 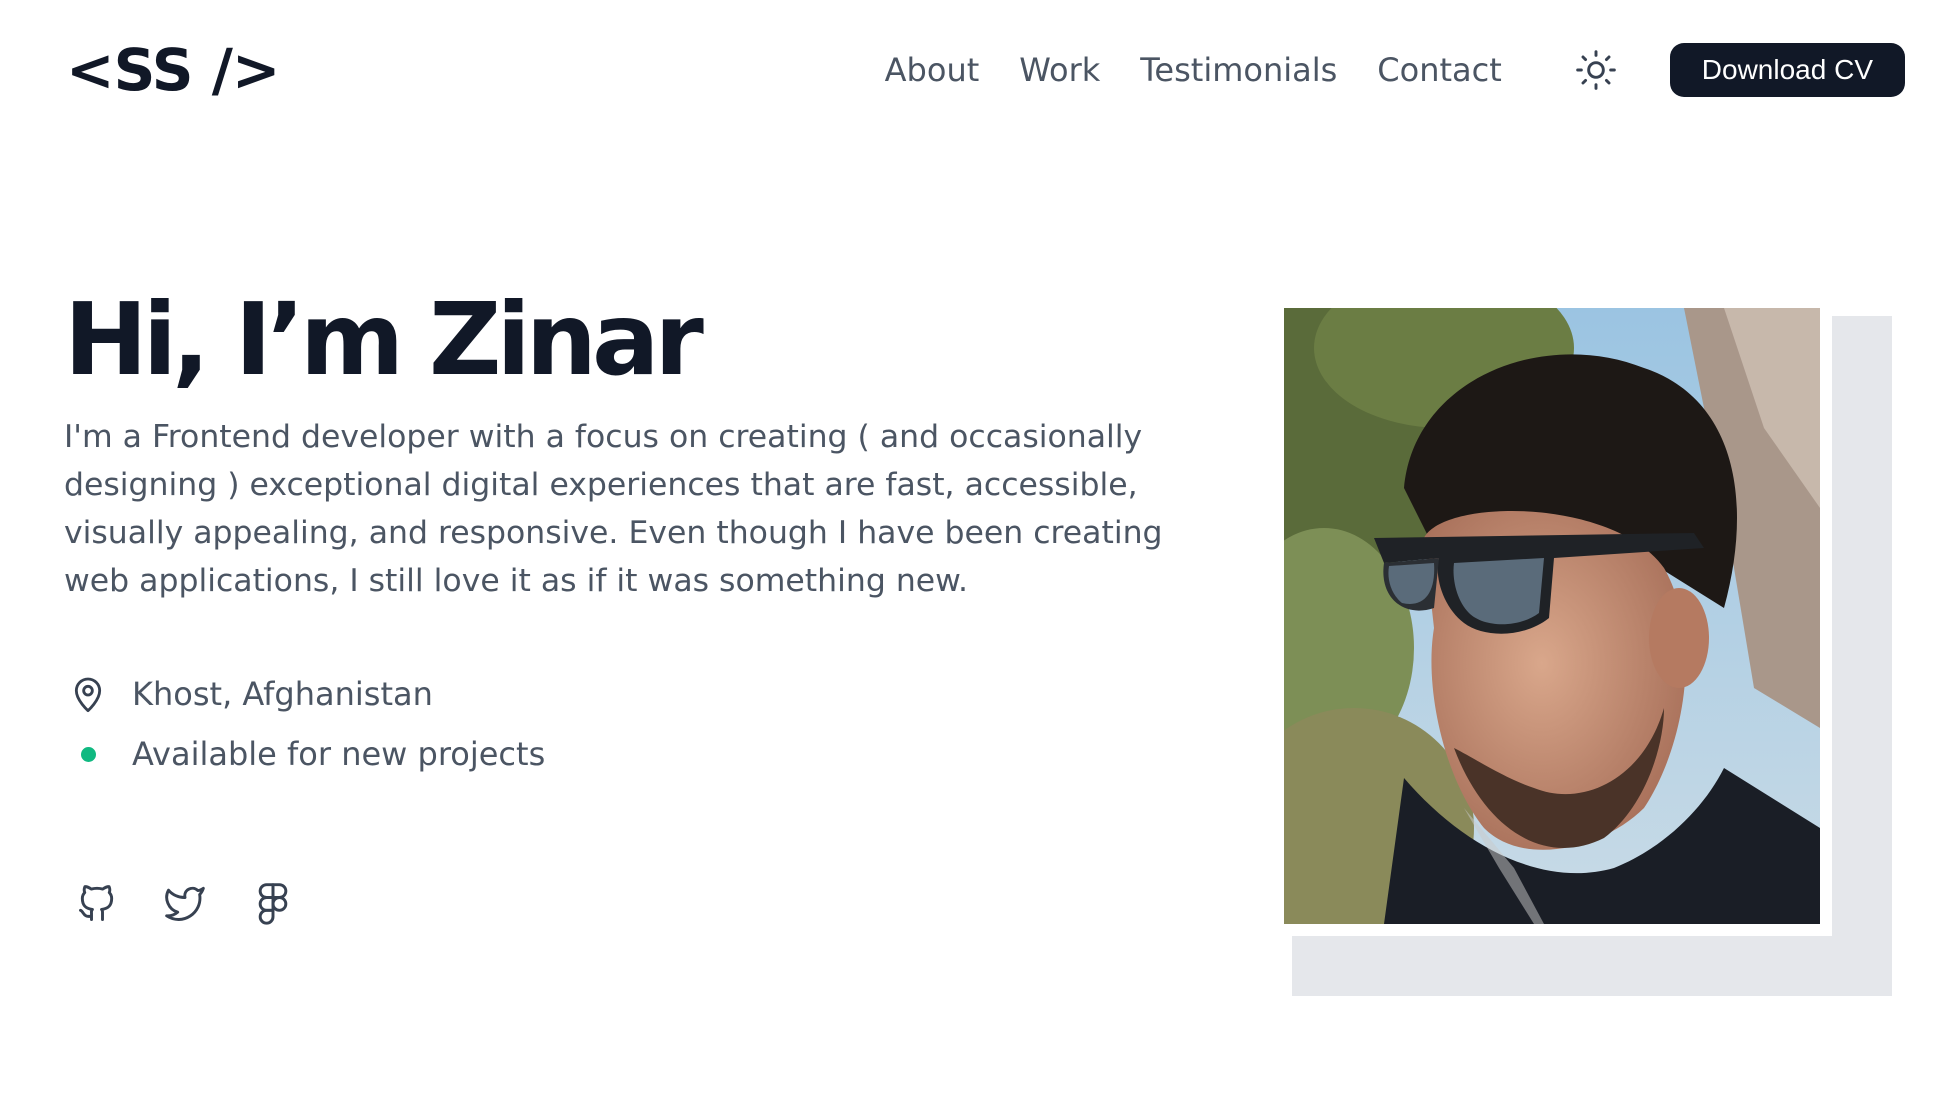 I want to click on location-row: Khost, Afghanistan, so click(x=305, y=694).